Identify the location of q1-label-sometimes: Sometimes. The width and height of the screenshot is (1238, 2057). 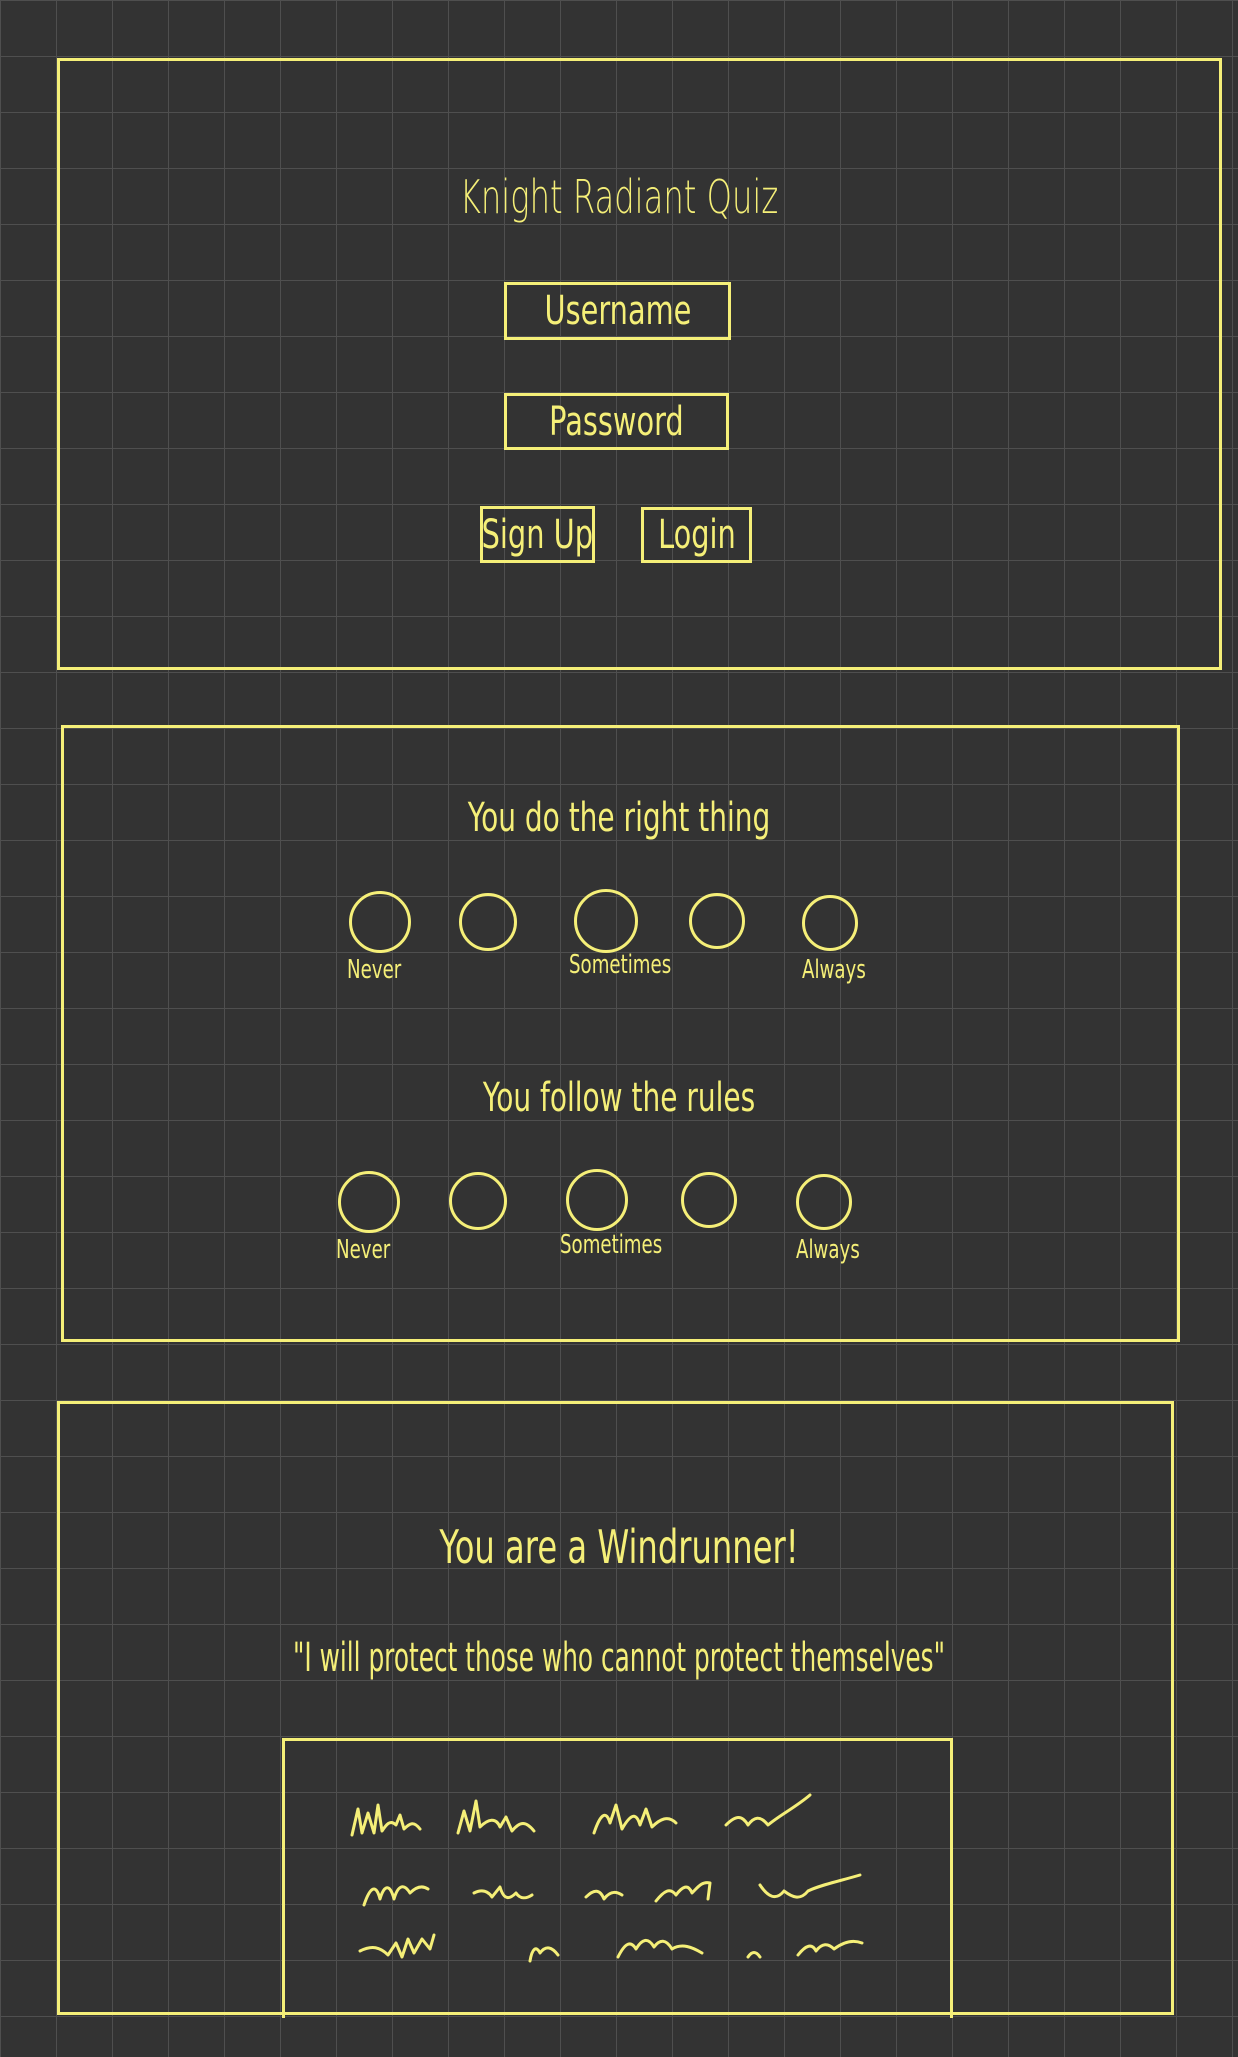
(620, 965).